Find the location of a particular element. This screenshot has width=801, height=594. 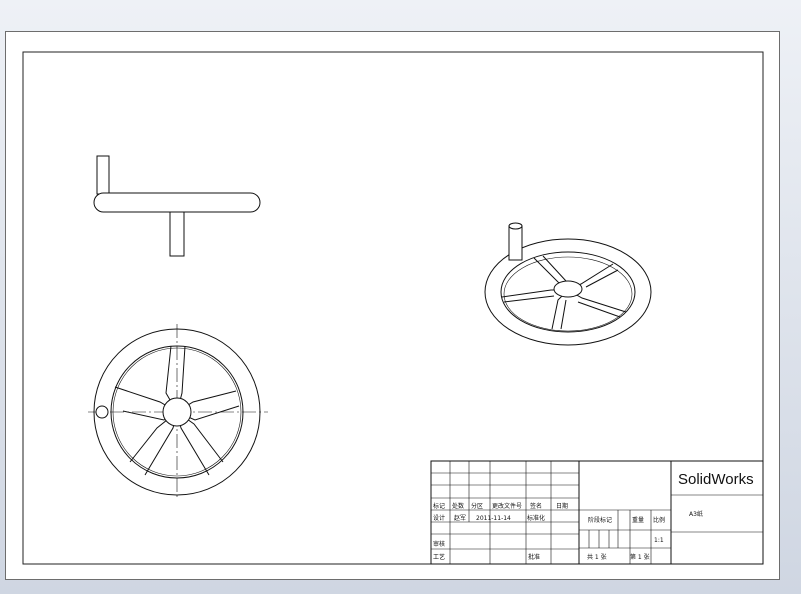

tb-header-signature: 签名 is located at coordinates (536, 506).